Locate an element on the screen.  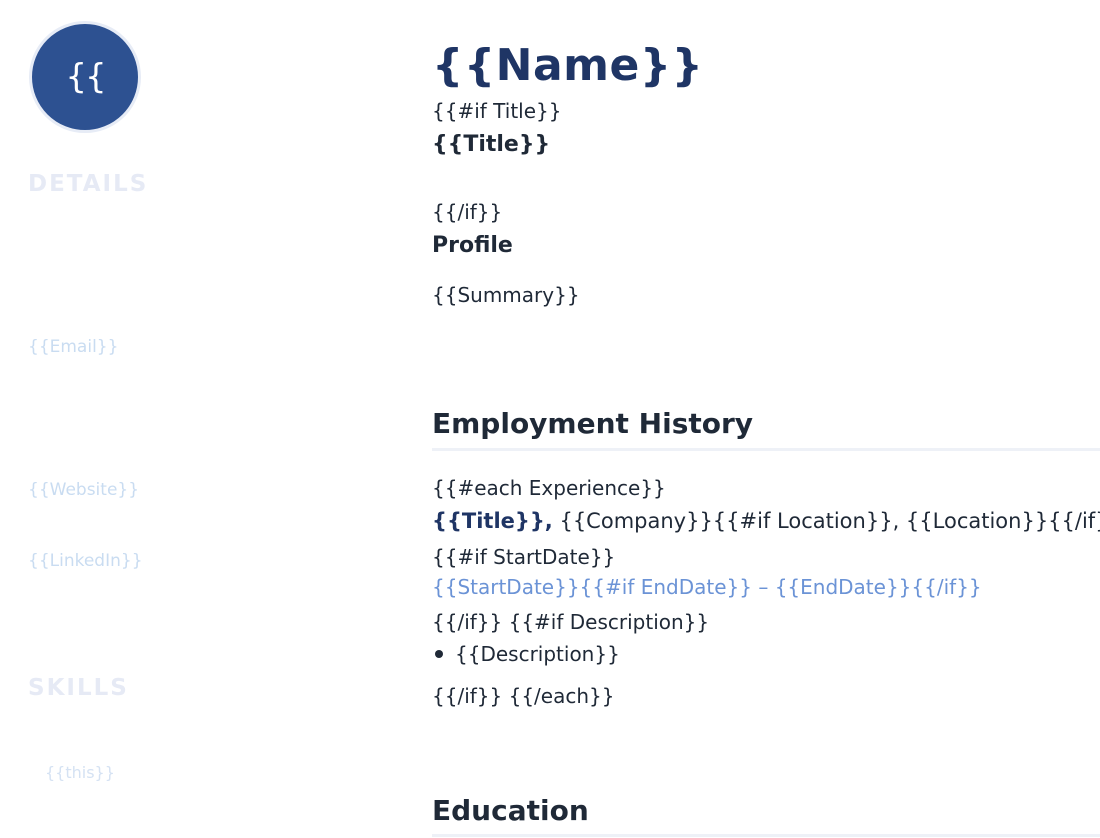
linkedin-link: {{LinkedIn}} is located at coordinates (85, 561).